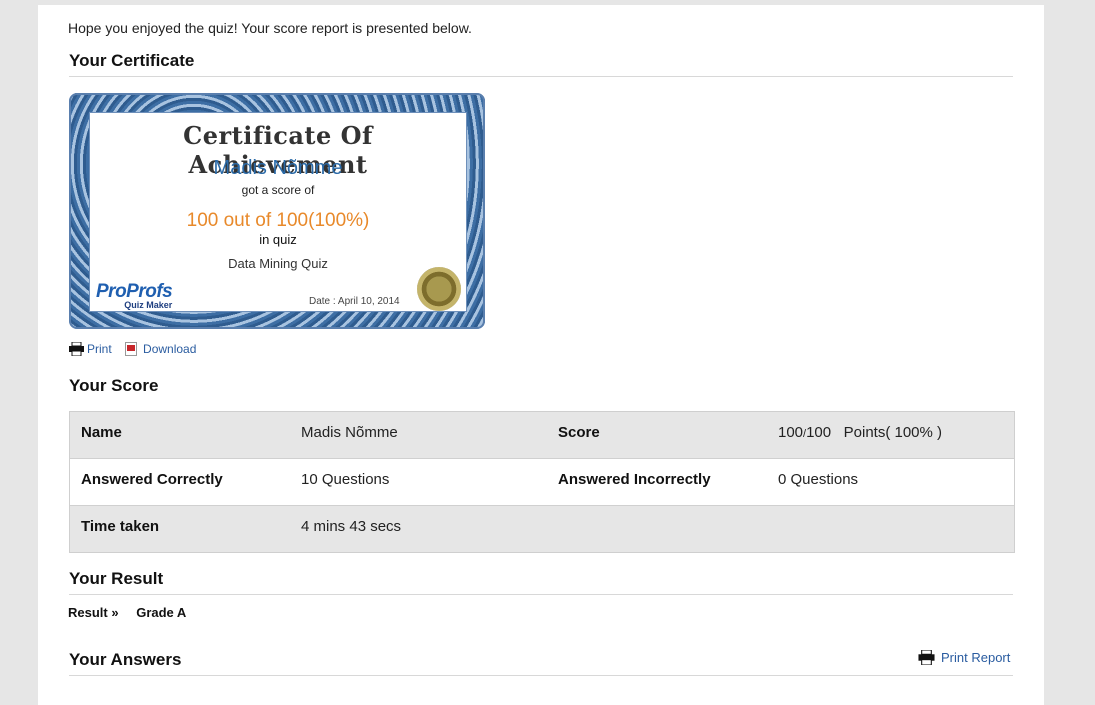 The width and height of the screenshot is (1095, 705). What do you see at coordinates (345, 479) in the screenshot?
I see `answered-correctly-value: 10 Questions` at bounding box center [345, 479].